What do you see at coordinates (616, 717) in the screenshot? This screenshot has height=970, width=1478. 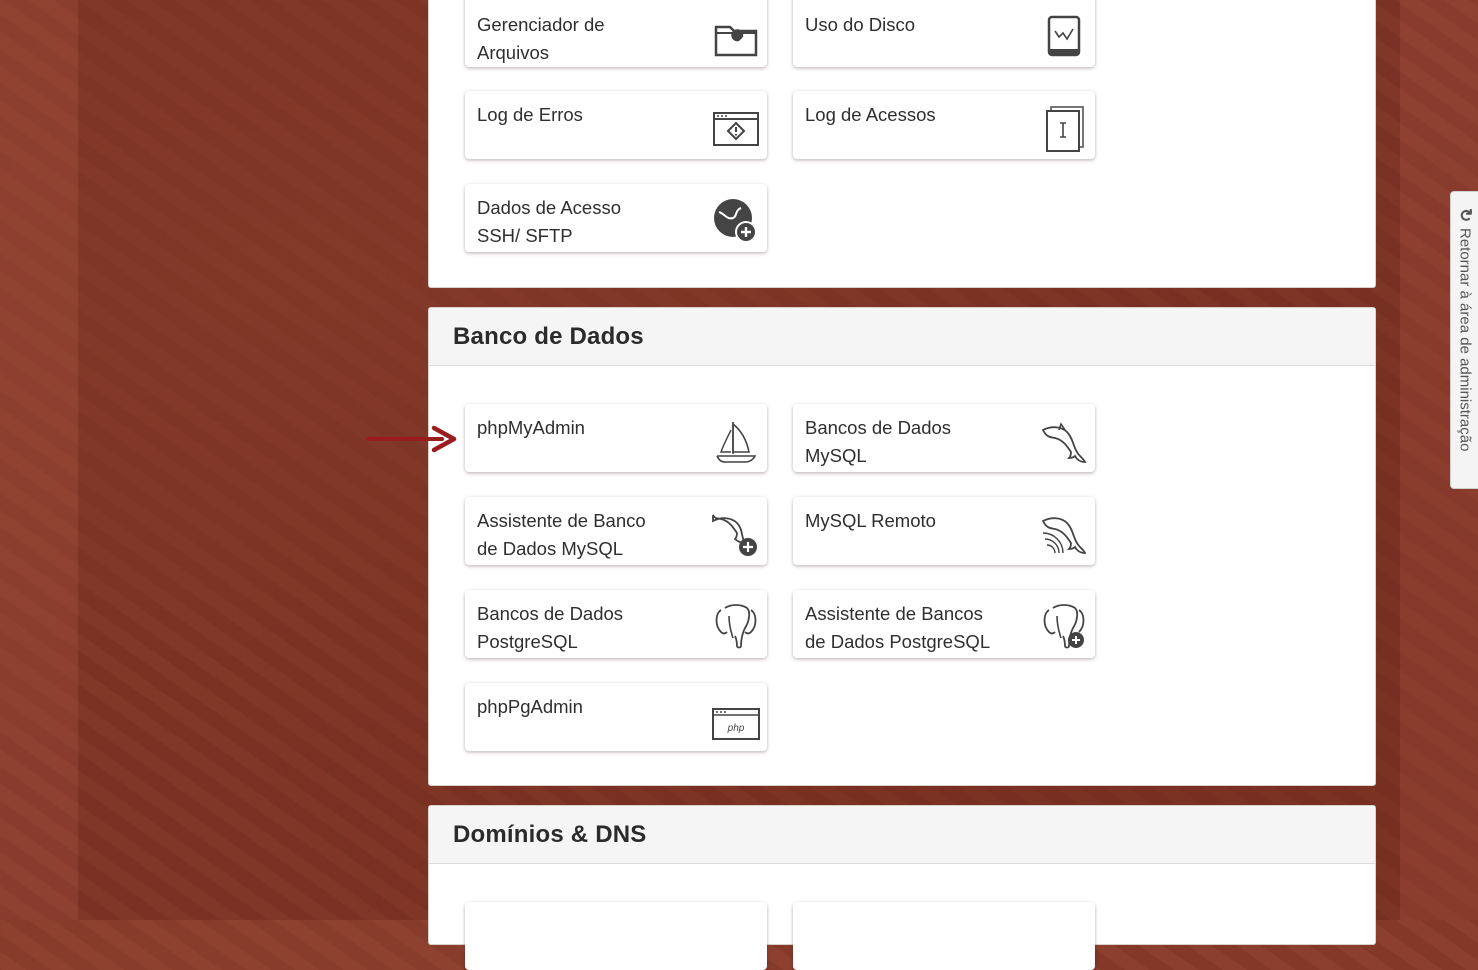 I see `phppgadmin-card: phpPgAdmin php` at bounding box center [616, 717].